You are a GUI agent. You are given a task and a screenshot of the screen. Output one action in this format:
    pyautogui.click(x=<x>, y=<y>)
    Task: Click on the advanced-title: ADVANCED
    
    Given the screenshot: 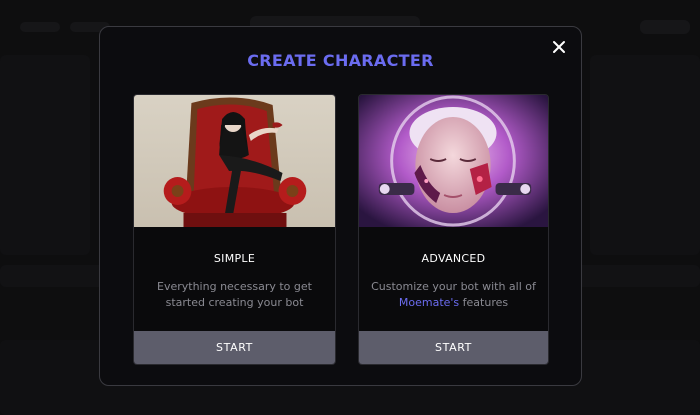 What is the action you would take?
    pyautogui.click(x=453, y=258)
    